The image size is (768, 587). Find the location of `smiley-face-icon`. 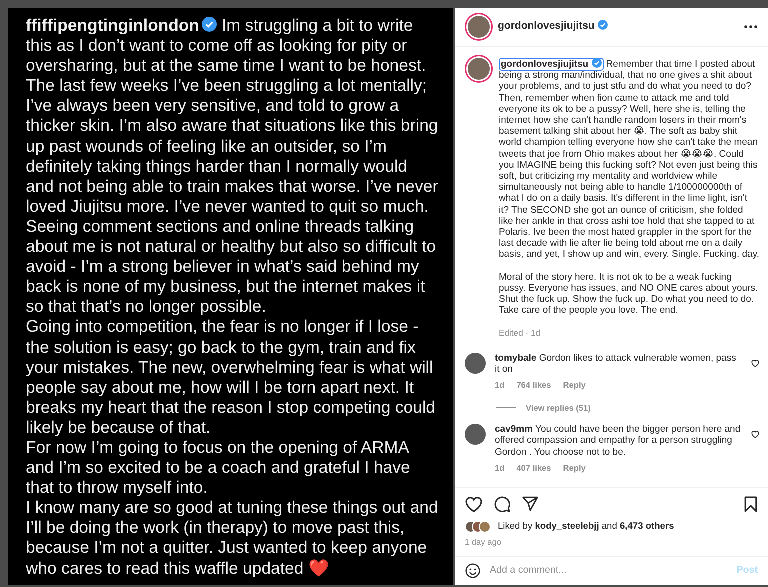

smiley-face-icon is located at coordinates (473, 571).